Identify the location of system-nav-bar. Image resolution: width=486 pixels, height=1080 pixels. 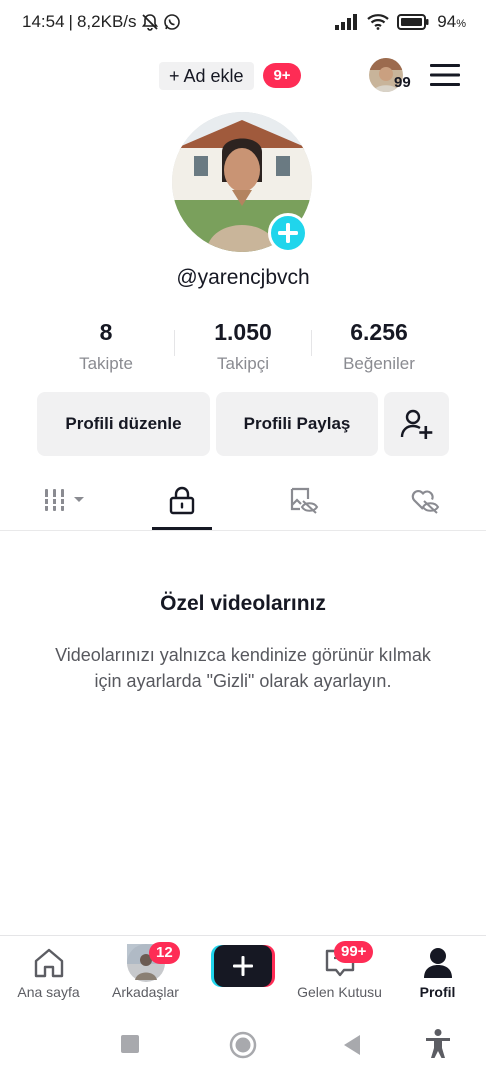
(243, 1045).